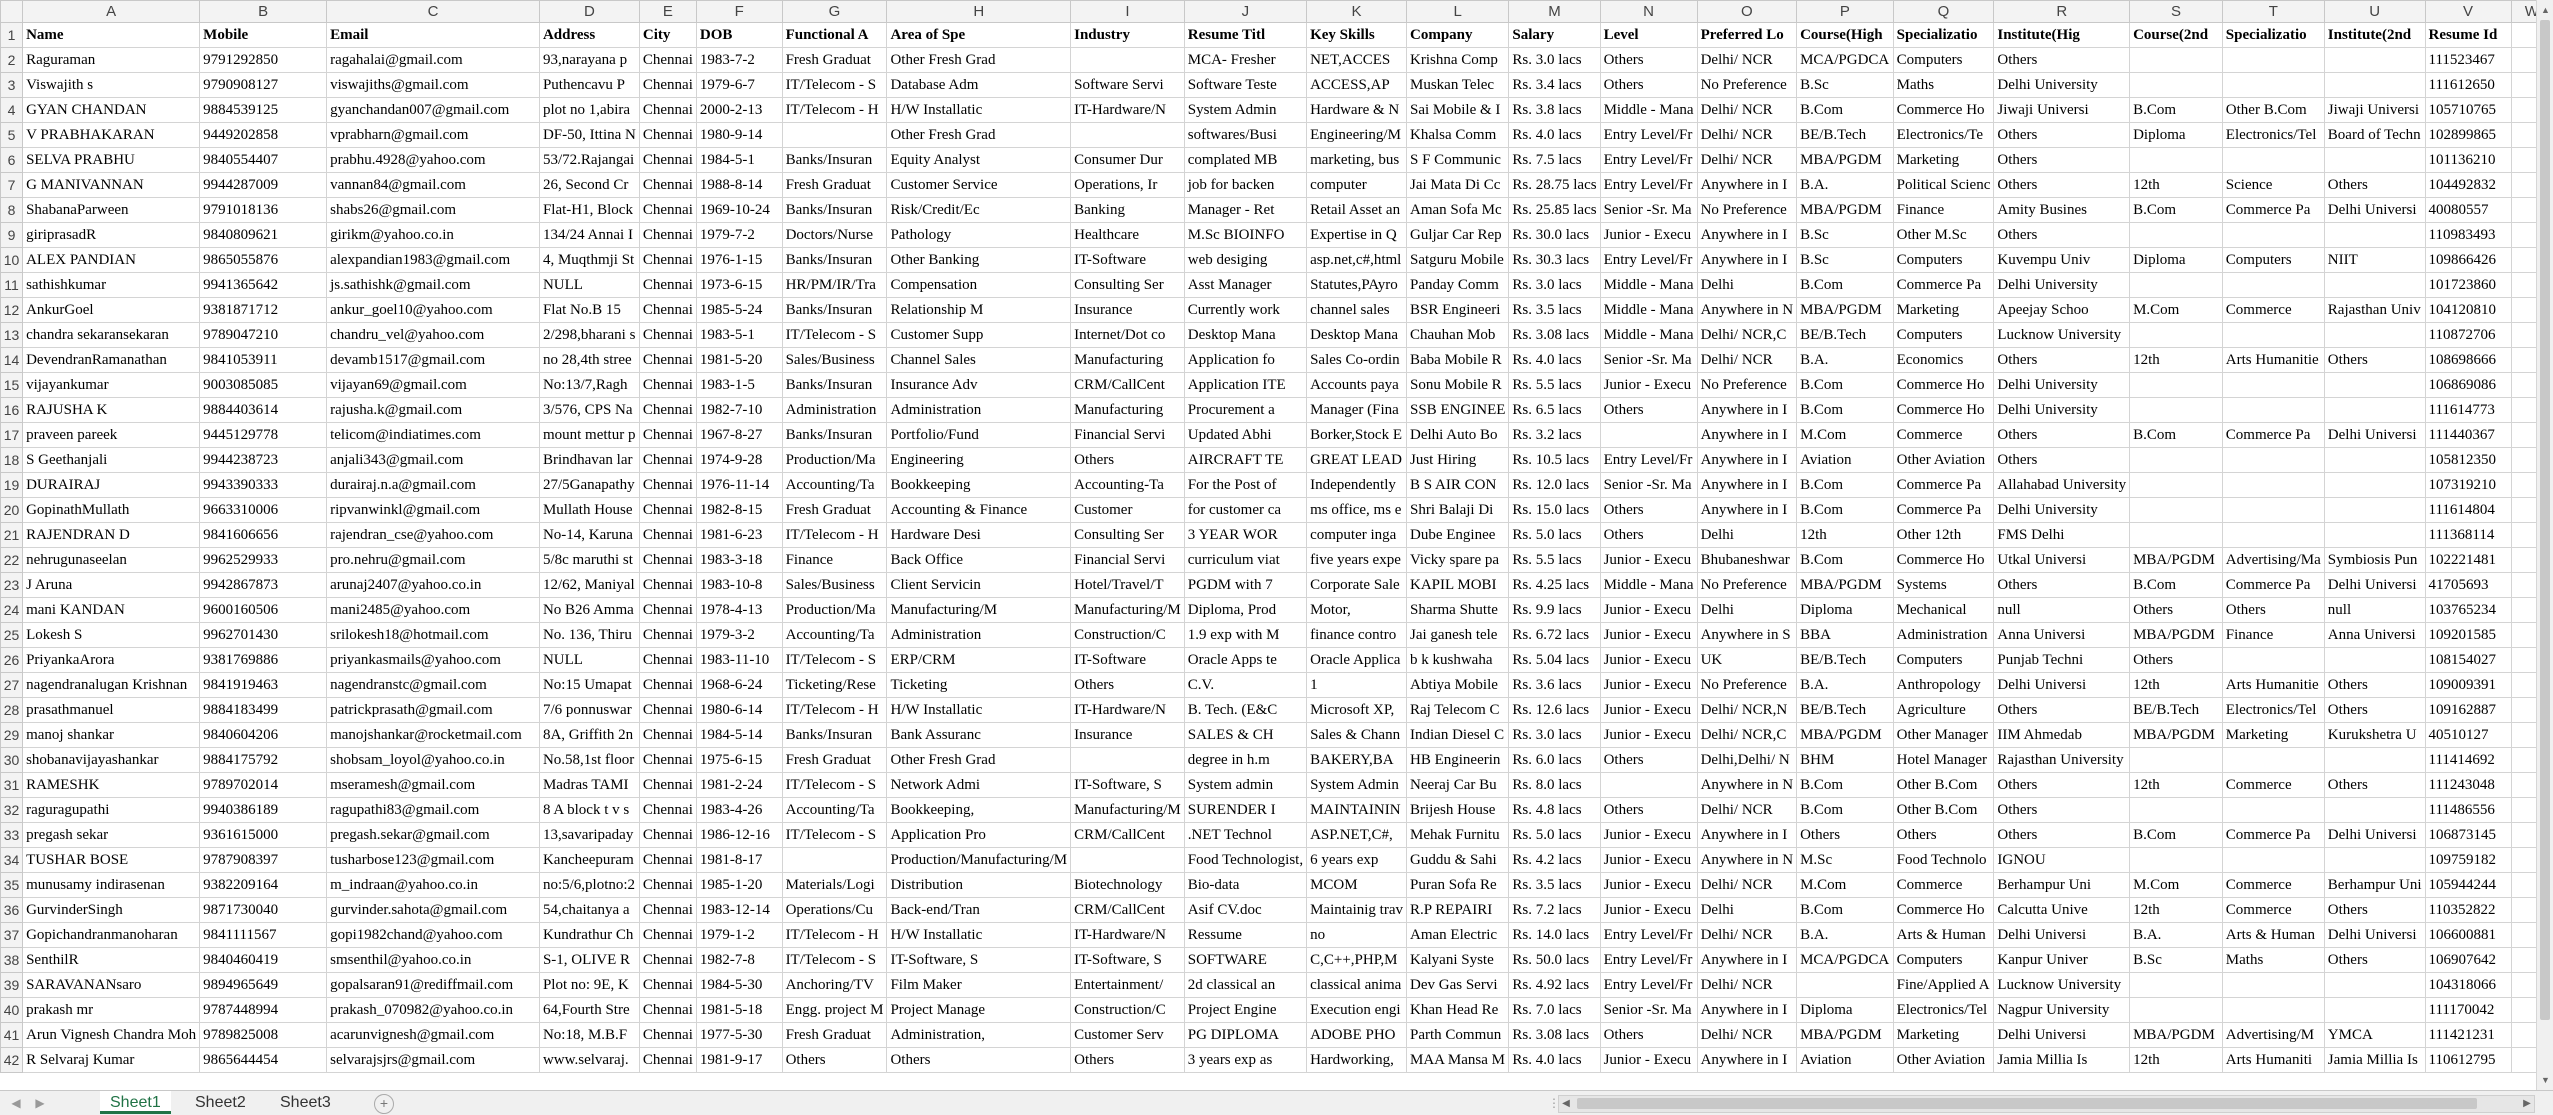 Image resolution: width=2553 pixels, height=1115 pixels. I want to click on cell: Administration,, so click(979, 1035).